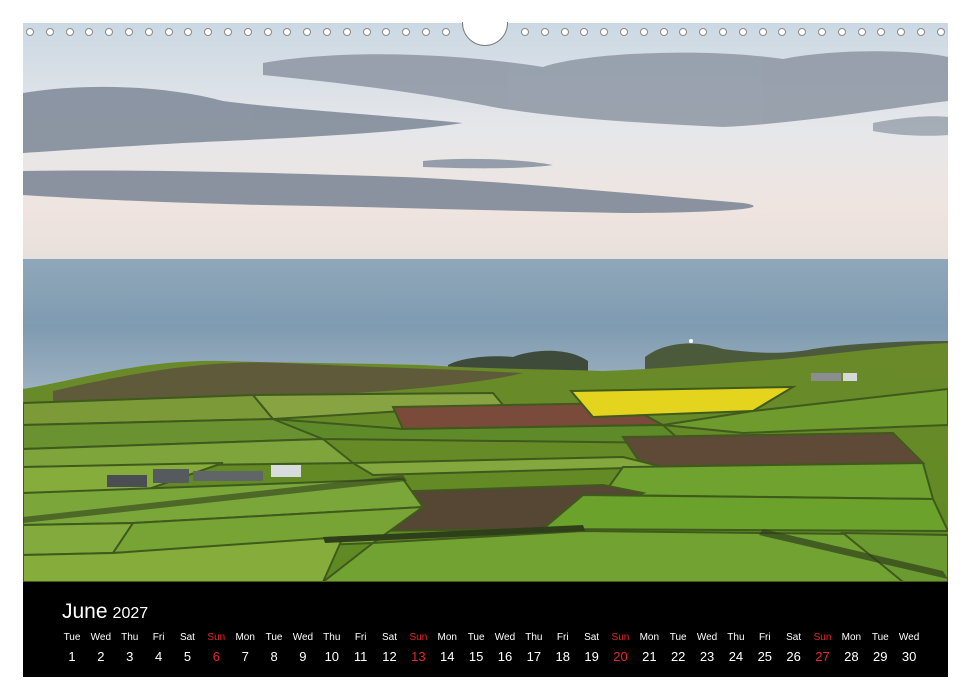  Describe the element at coordinates (130, 613) in the screenshot. I see `year-label: 2027` at that location.